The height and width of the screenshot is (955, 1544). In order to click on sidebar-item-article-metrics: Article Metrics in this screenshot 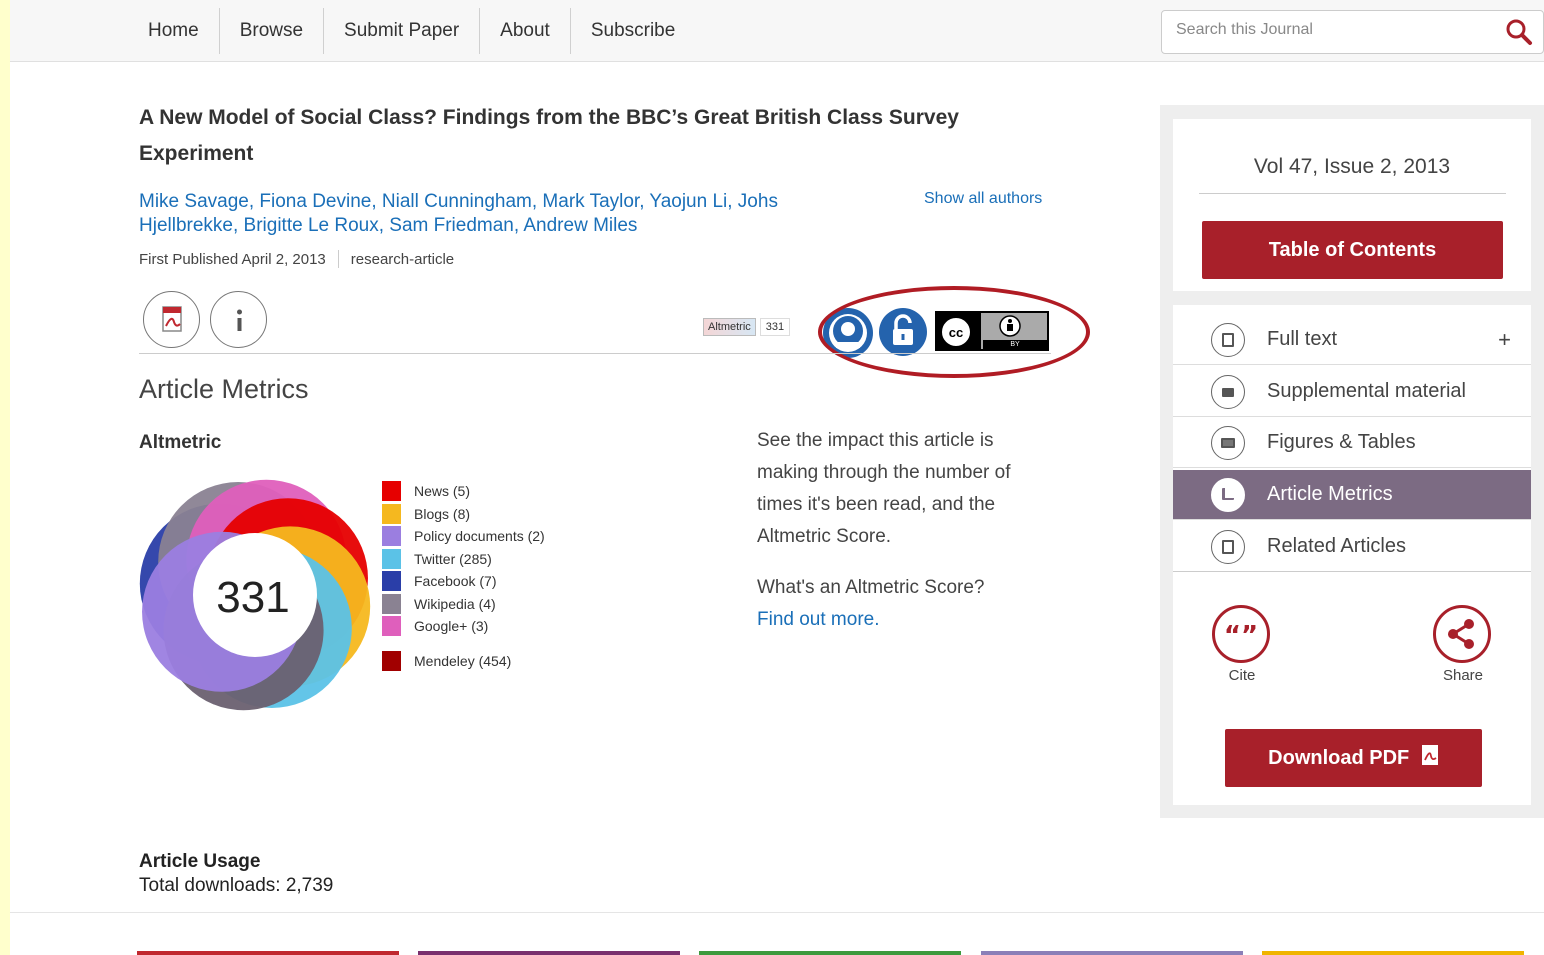, I will do `click(1352, 495)`.